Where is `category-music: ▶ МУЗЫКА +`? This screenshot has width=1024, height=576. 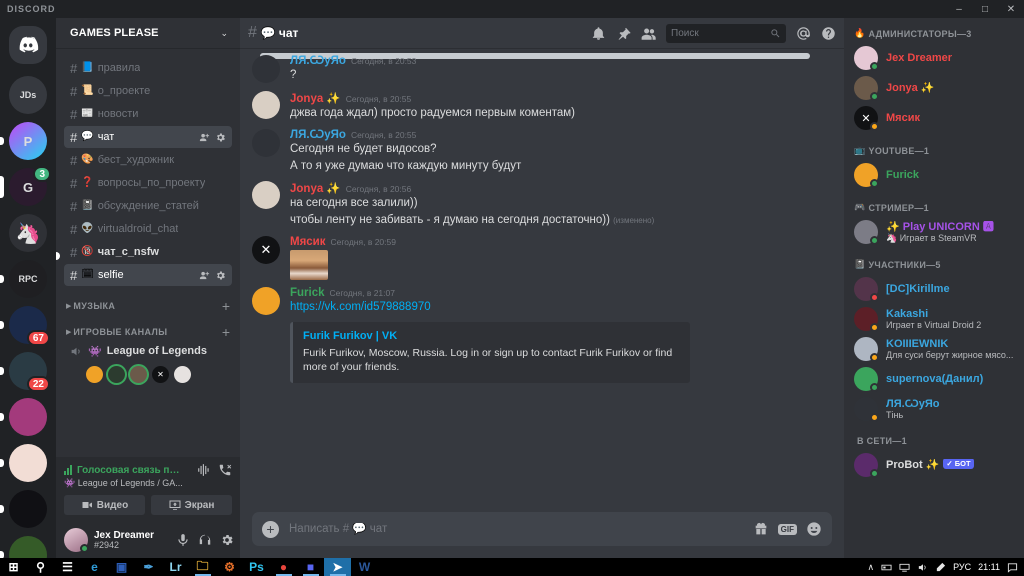
category-music: ▶ МУЗЫКА + is located at coordinates (148, 300).